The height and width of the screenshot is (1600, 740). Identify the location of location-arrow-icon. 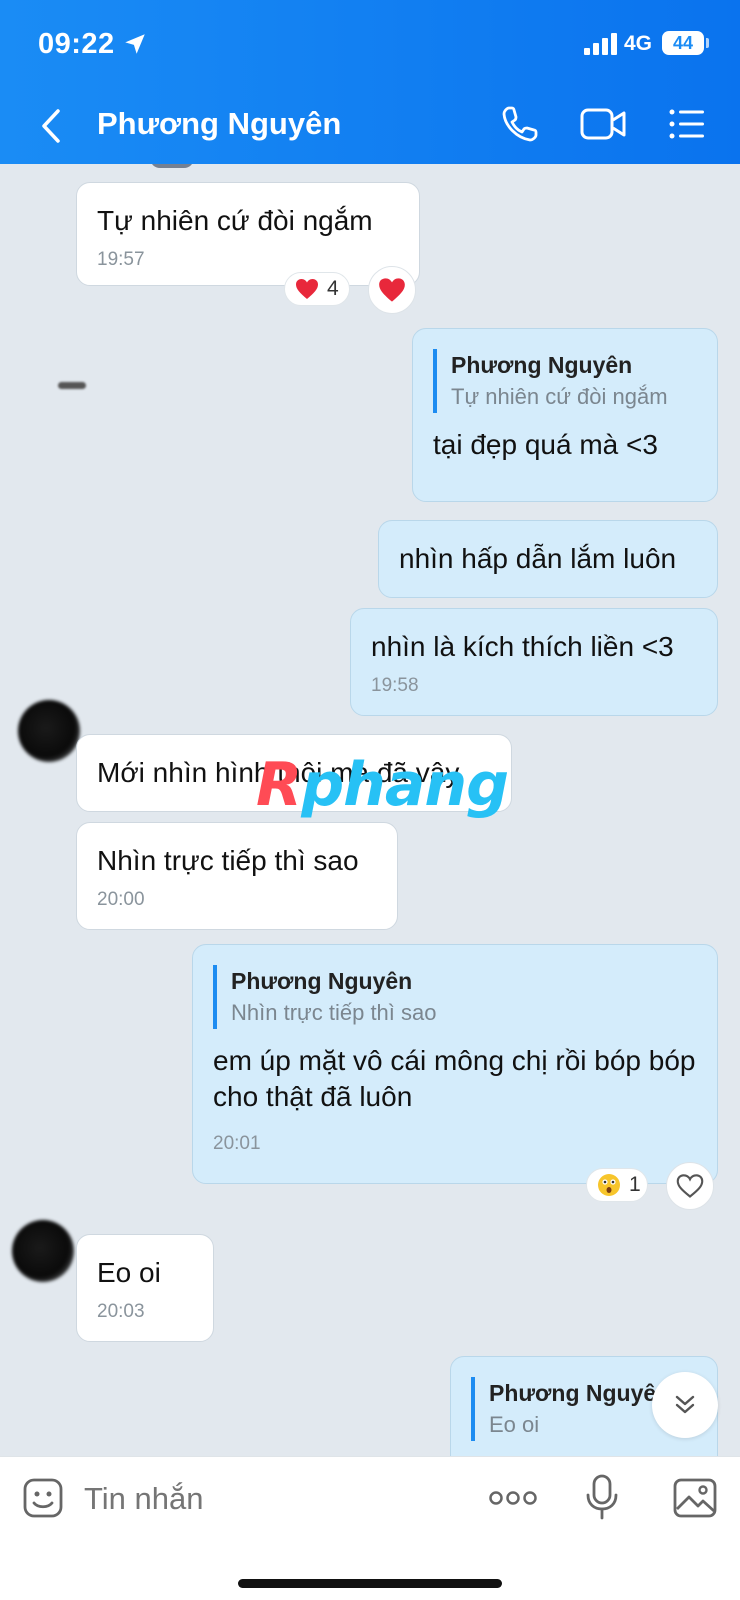
(135, 44).